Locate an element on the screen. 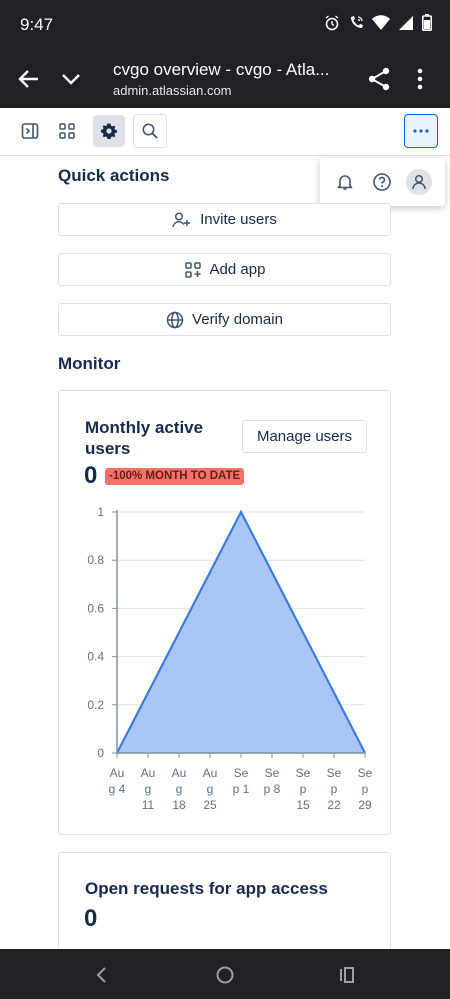  back-arrow-icon is located at coordinates (29, 79).